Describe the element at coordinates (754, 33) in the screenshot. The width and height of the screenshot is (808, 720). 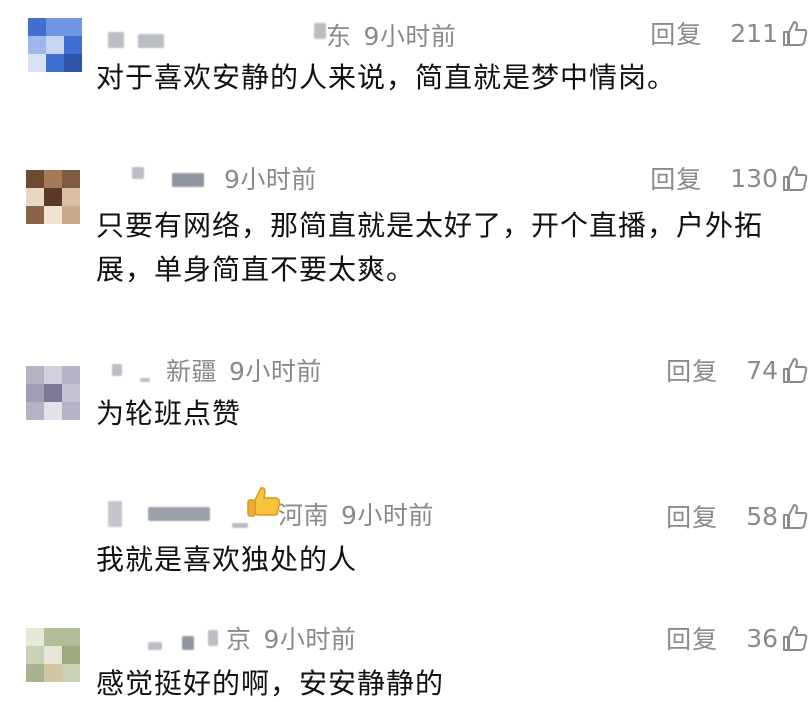
I see `like-count: 211` at that location.